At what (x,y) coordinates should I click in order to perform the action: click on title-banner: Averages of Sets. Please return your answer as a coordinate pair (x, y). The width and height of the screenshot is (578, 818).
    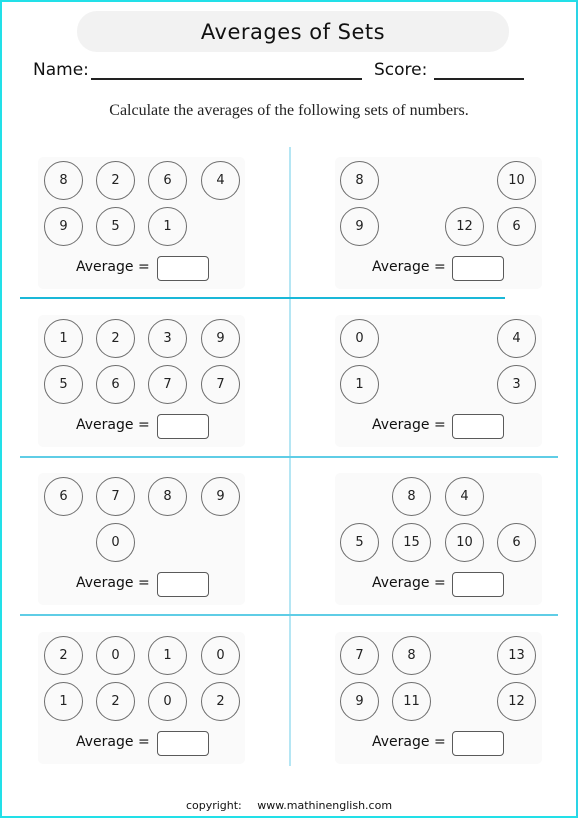
    Looking at the image, I should click on (293, 31).